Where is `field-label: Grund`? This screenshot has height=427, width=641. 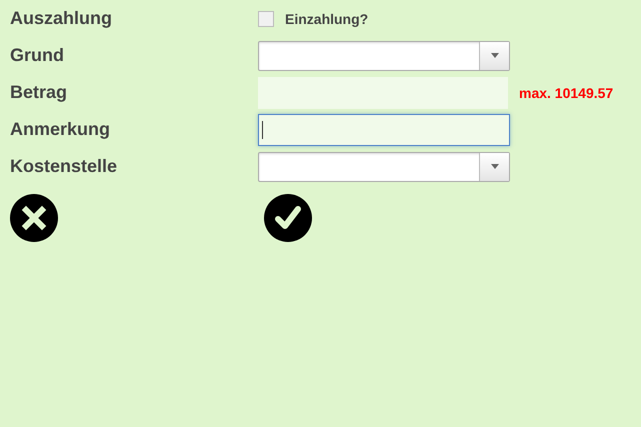 field-label: Grund is located at coordinates (37, 55).